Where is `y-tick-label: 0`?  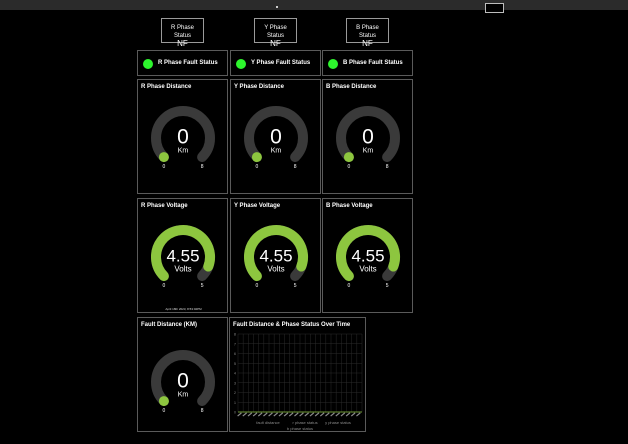 y-tick-label: 0 is located at coordinates (235, 413).